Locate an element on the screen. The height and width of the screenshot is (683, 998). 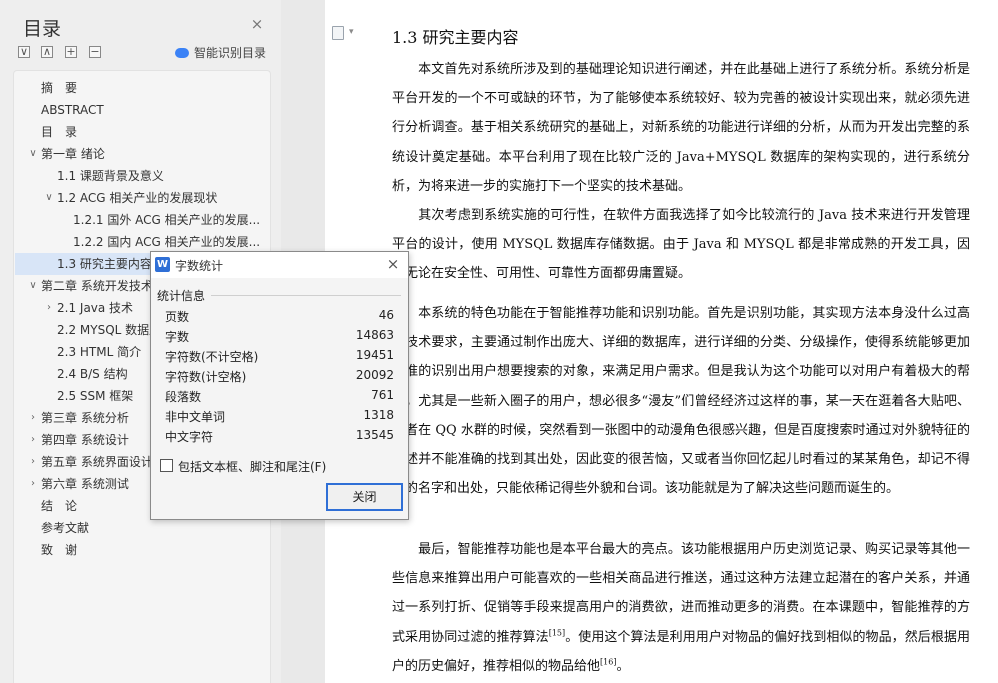
collapse-all-icon: ∨ is located at coordinates (24, 52).